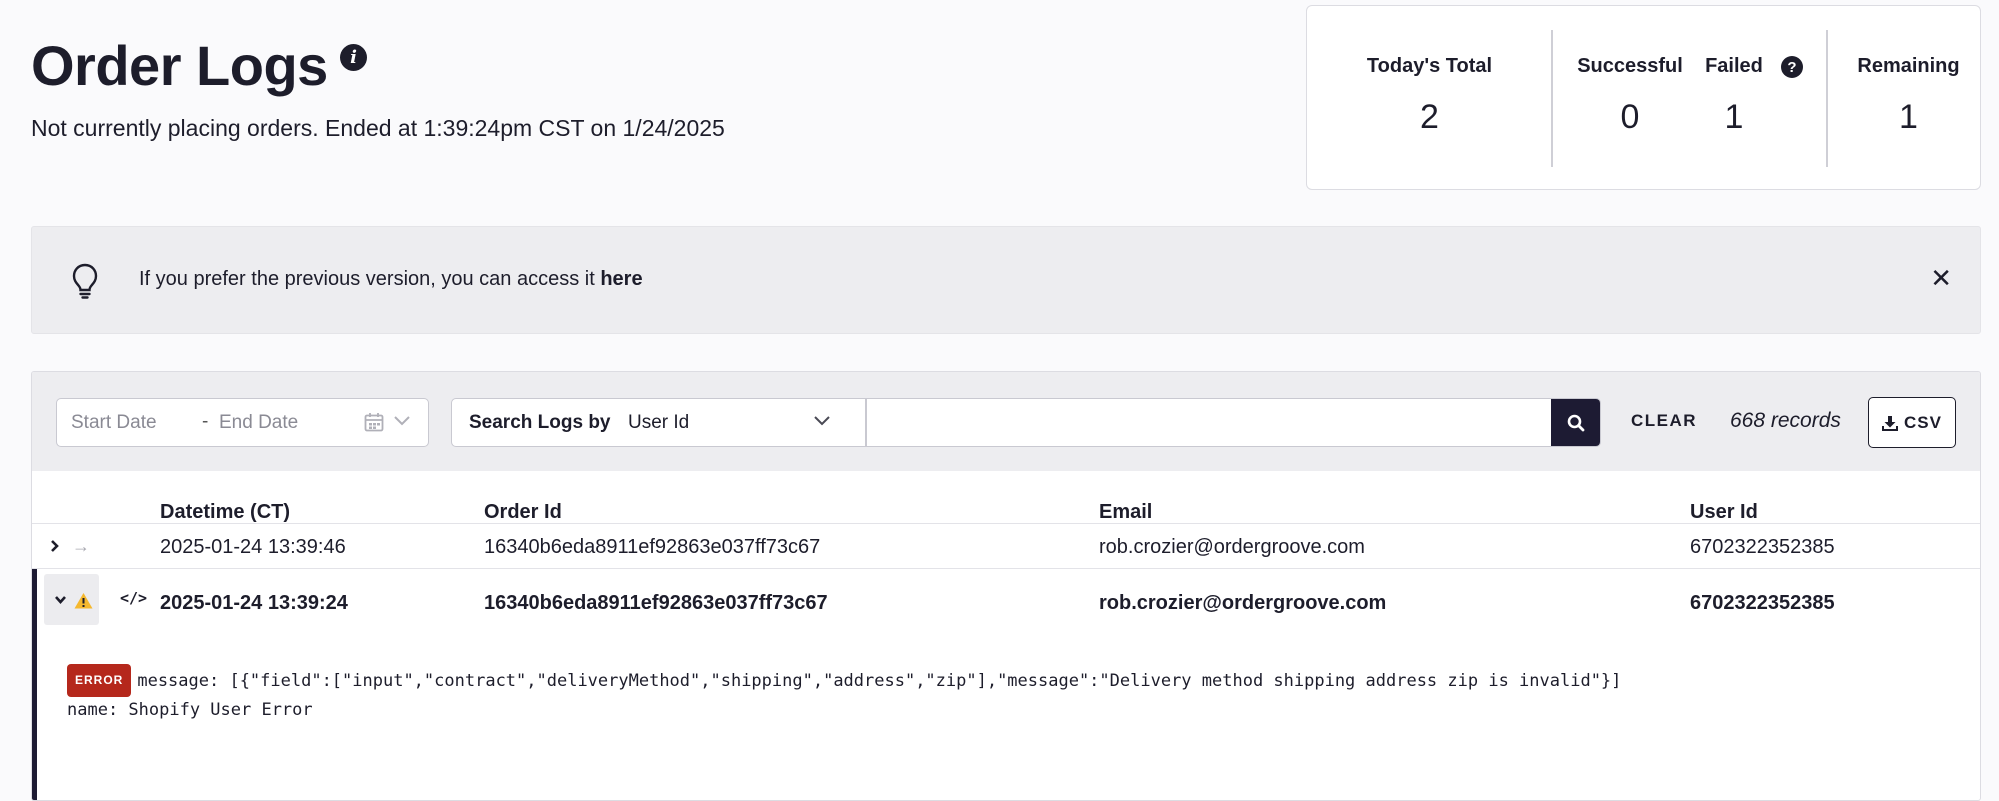 This screenshot has height=801, width=1999. I want to click on date-range-picker: Start Date - End Date, so click(242, 422).